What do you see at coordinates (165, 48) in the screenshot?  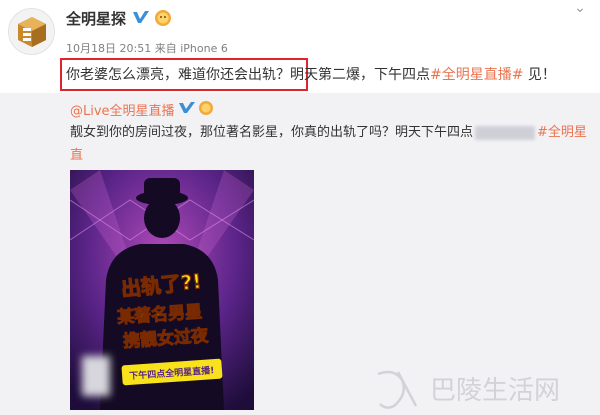 I see `source-prefix: 来自` at bounding box center [165, 48].